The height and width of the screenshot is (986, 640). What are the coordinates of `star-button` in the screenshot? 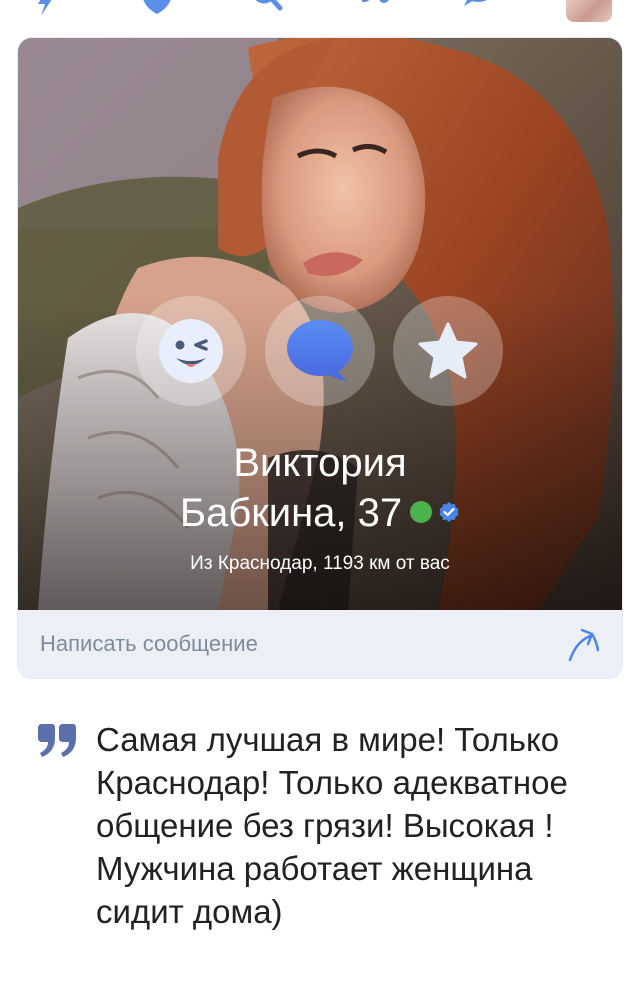 It's located at (448, 351).